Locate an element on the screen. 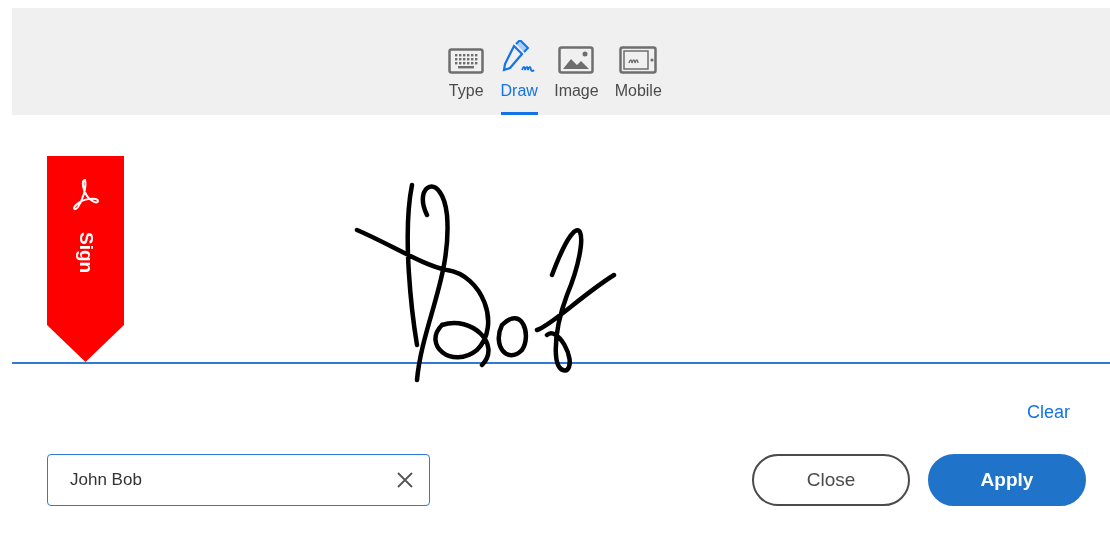  signature-mode-tab: Draw is located at coordinates (519, 61).